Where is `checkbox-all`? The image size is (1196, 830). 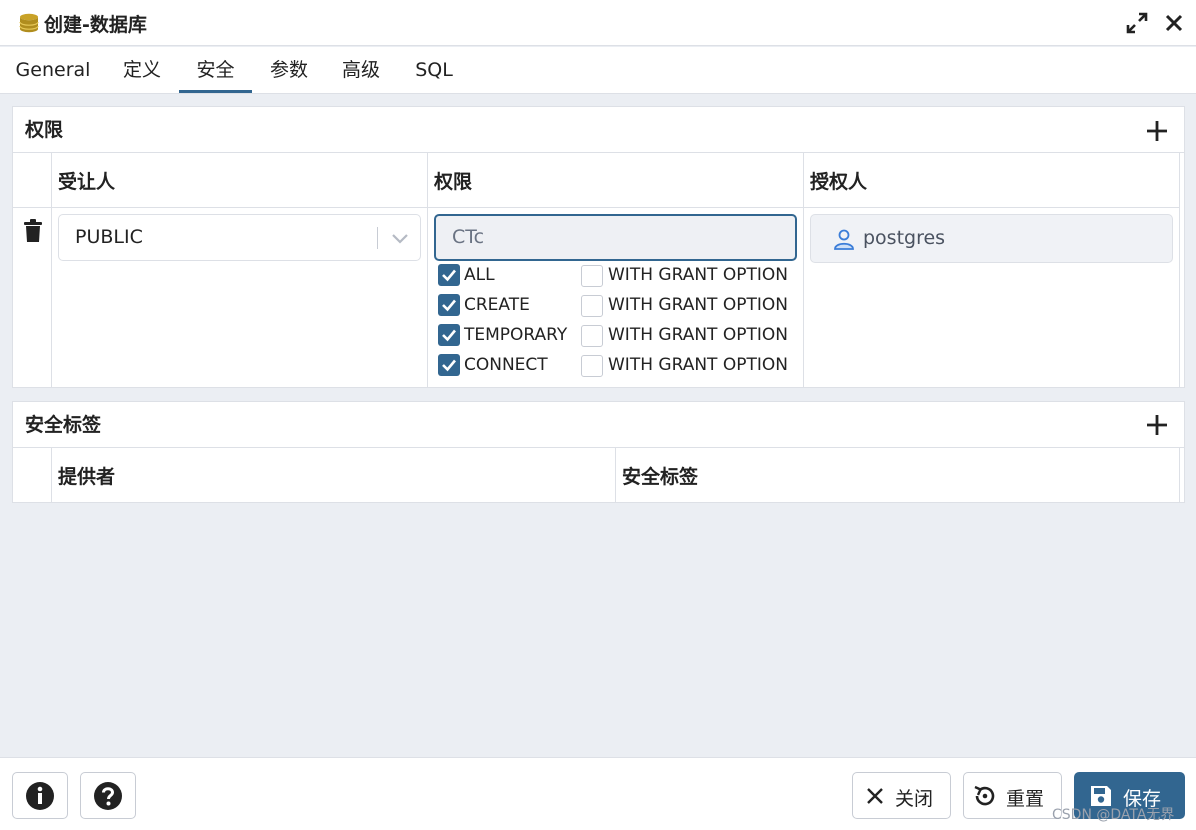
checkbox-all is located at coordinates (449, 275).